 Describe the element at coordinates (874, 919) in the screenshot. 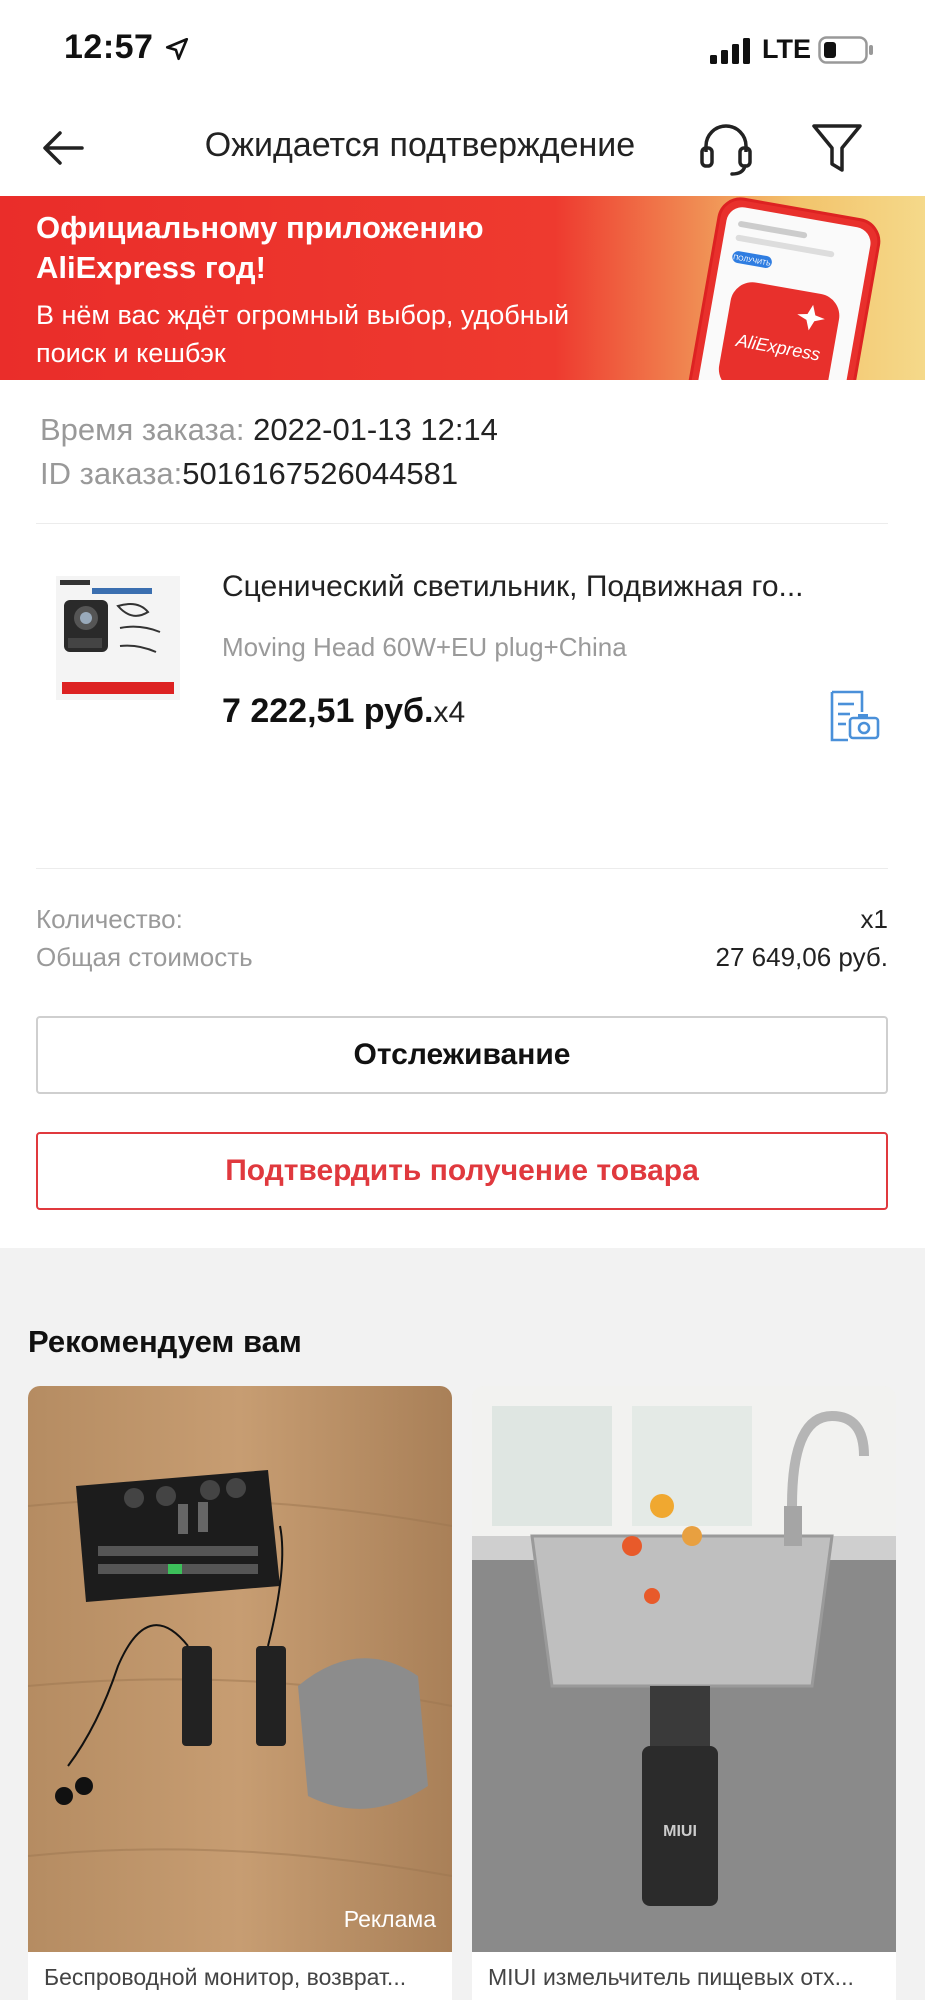

I see `quantity-value: x1` at that location.